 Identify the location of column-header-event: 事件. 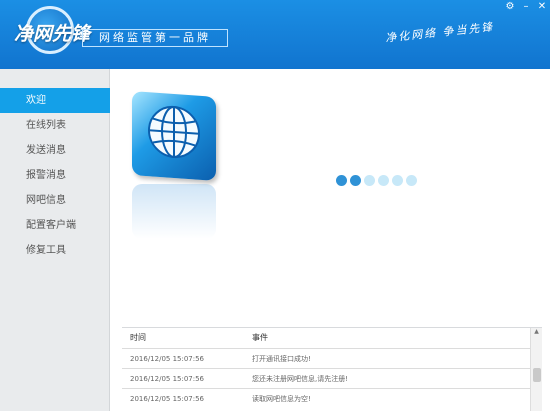
(260, 337).